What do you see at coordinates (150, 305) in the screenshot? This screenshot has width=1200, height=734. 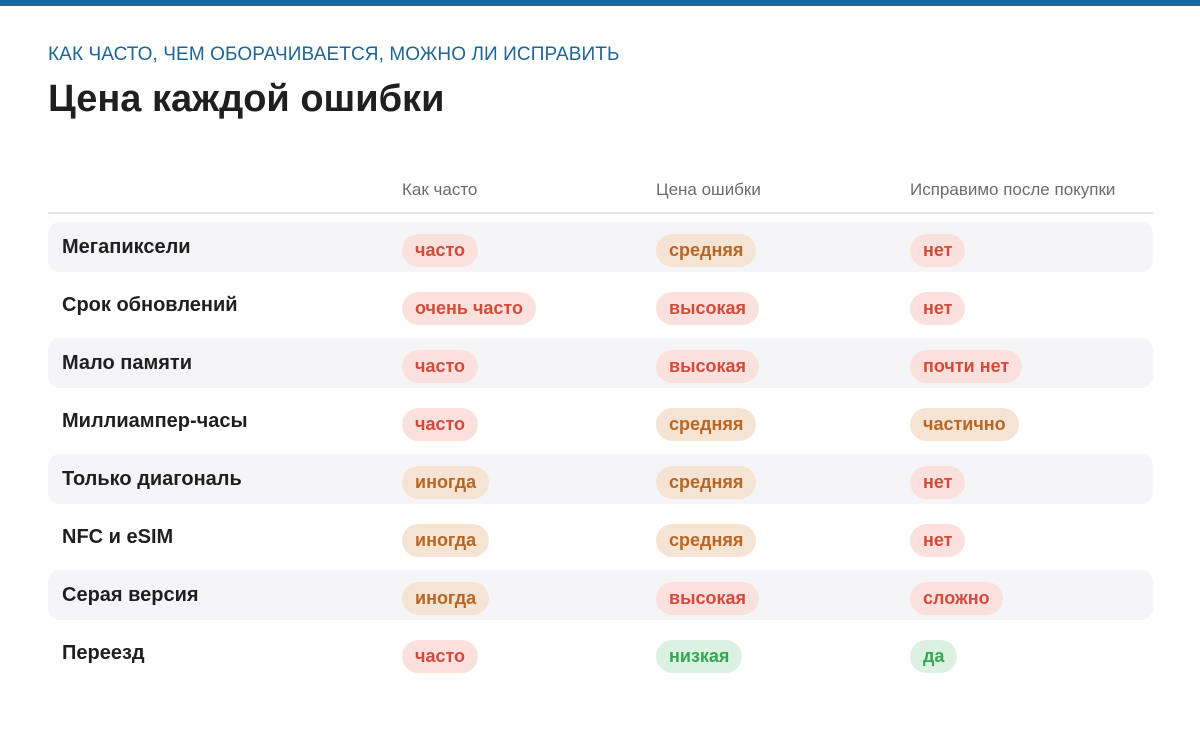 I see `row-label: Срок обновлений` at bounding box center [150, 305].